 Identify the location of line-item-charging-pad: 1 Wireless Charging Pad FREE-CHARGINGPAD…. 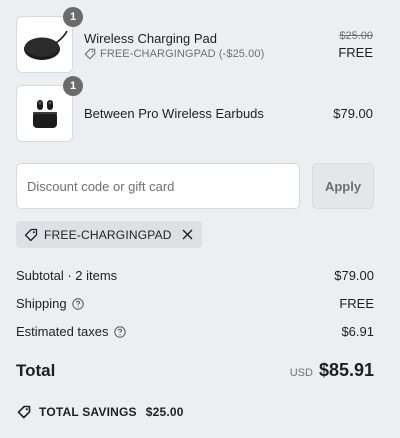
(194, 40).